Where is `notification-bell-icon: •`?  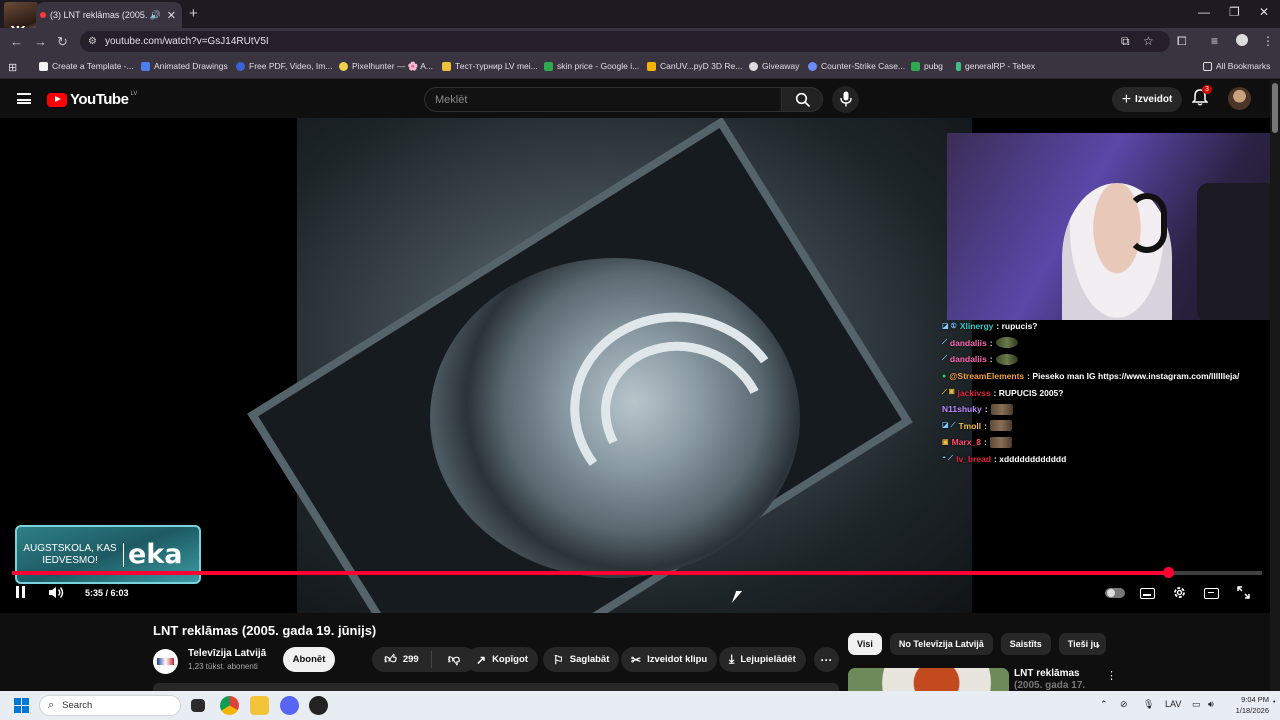 notification-bell-icon: • is located at coordinates (1274, 702).